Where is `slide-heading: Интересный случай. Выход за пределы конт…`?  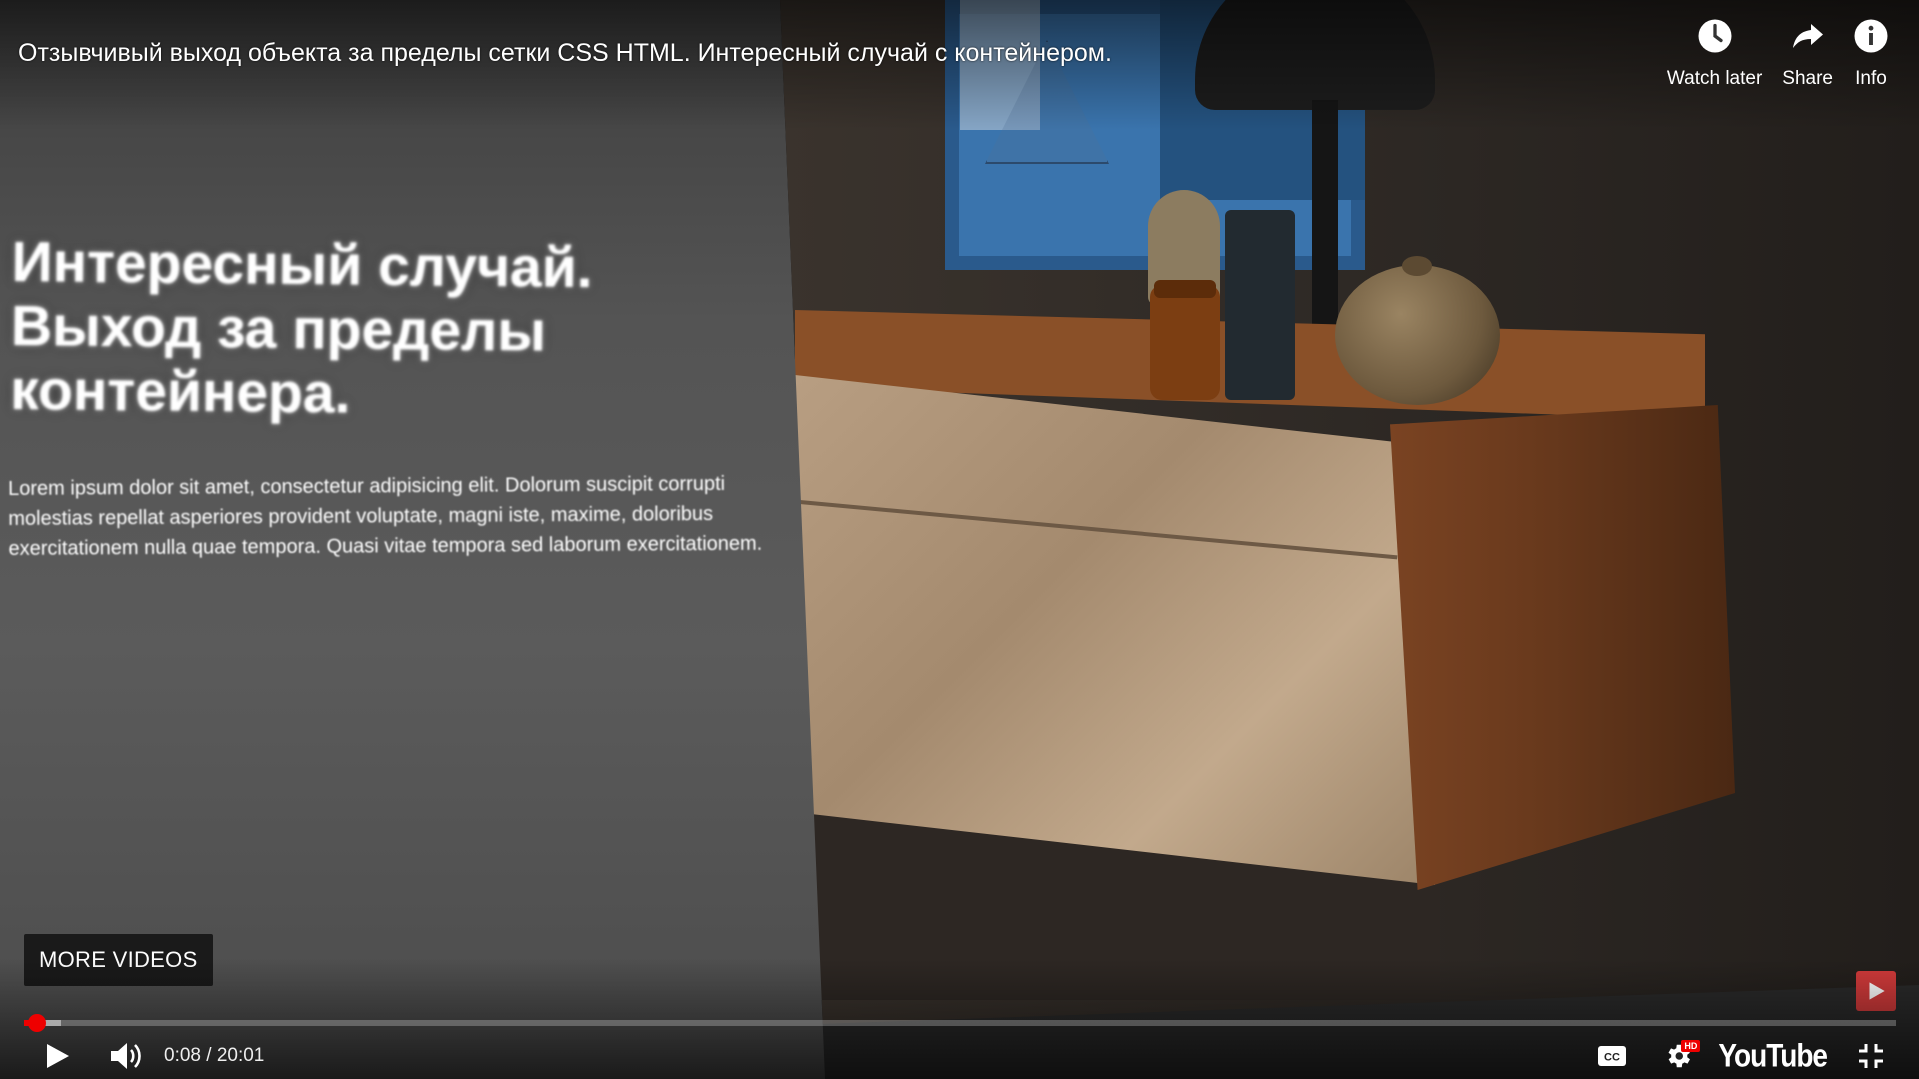 slide-heading: Интересный случай. Выход за пределы конт… is located at coordinates (371, 330).